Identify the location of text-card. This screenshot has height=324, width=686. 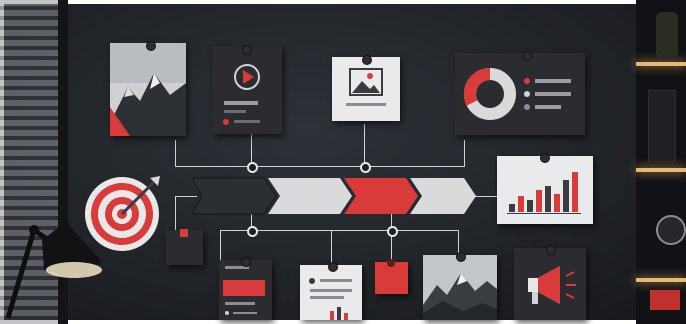
(245, 290).